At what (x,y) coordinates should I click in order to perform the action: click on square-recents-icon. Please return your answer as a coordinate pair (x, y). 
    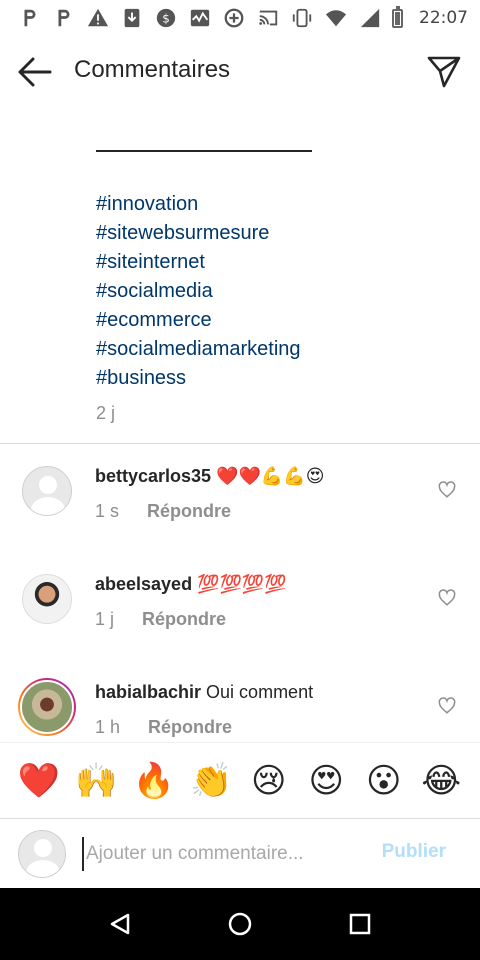
    Looking at the image, I should click on (360, 924).